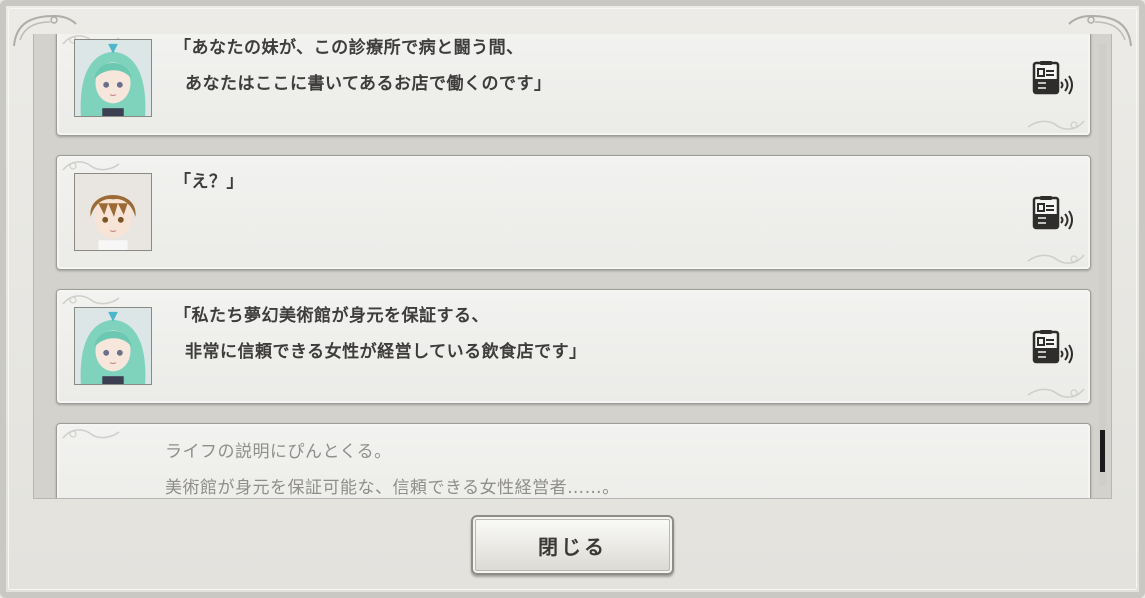 The width and height of the screenshot is (1145, 598). What do you see at coordinates (1102, 265) in the screenshot?
I see `scrollbar-track` at bounding box center [1102, 265].